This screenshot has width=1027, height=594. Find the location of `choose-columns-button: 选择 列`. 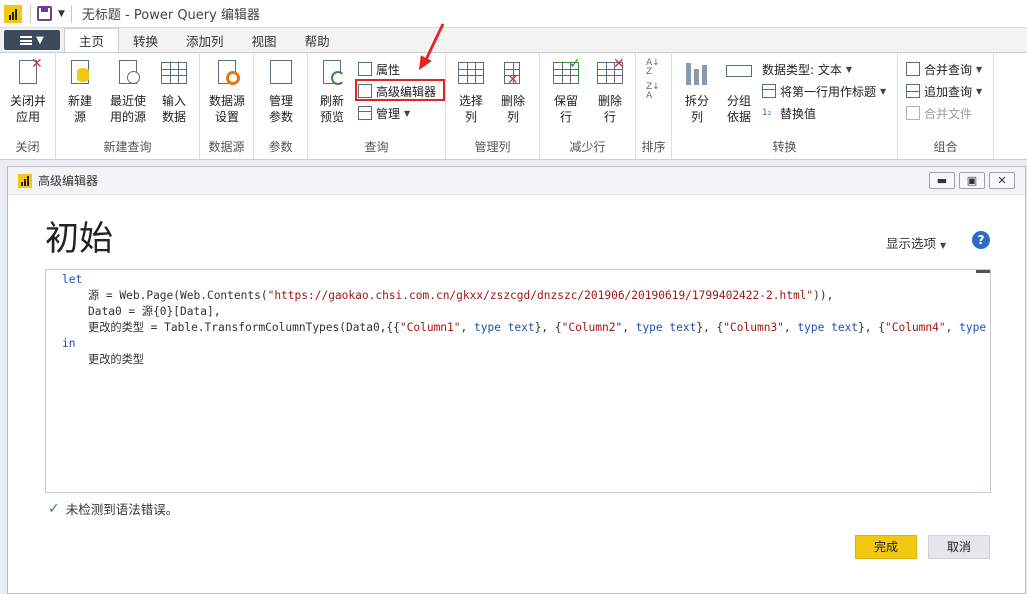

choose-columns-button: 选择 列 is located at coordinates (471, 92).